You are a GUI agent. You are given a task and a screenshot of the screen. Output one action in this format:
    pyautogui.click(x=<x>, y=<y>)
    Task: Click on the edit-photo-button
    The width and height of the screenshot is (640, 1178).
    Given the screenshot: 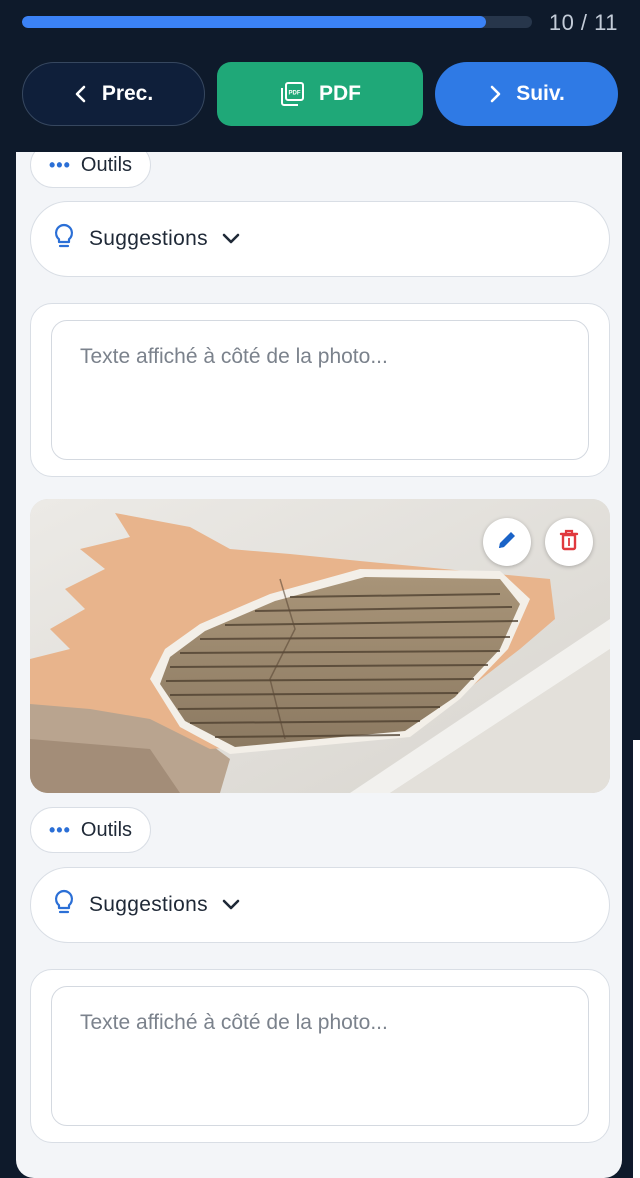 What is the action you would take?
    pyautogui.click(x=507, y=542)
    